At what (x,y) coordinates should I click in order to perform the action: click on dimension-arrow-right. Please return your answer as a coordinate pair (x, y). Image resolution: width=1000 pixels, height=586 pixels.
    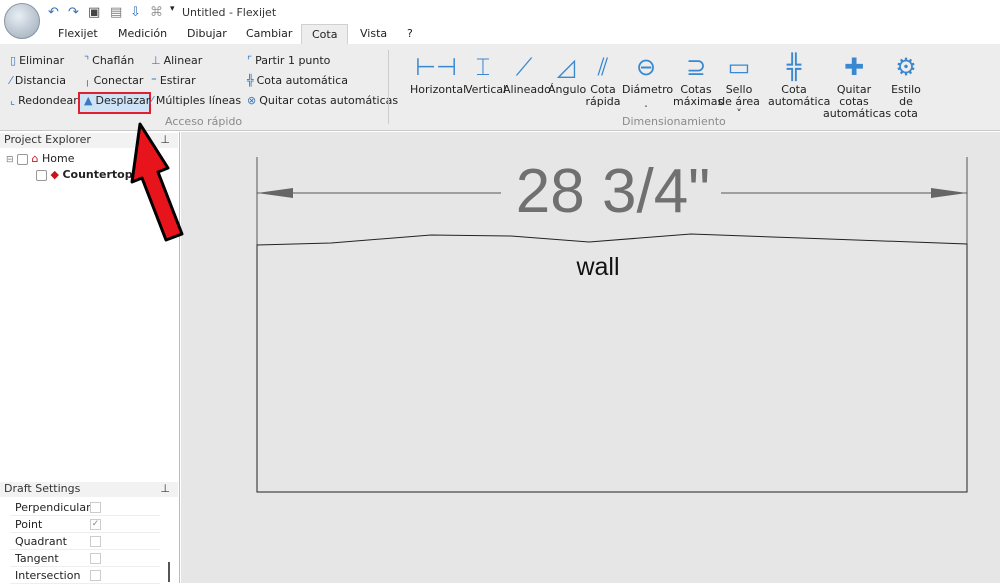
    Looking at the image, I should click on (949, 193).